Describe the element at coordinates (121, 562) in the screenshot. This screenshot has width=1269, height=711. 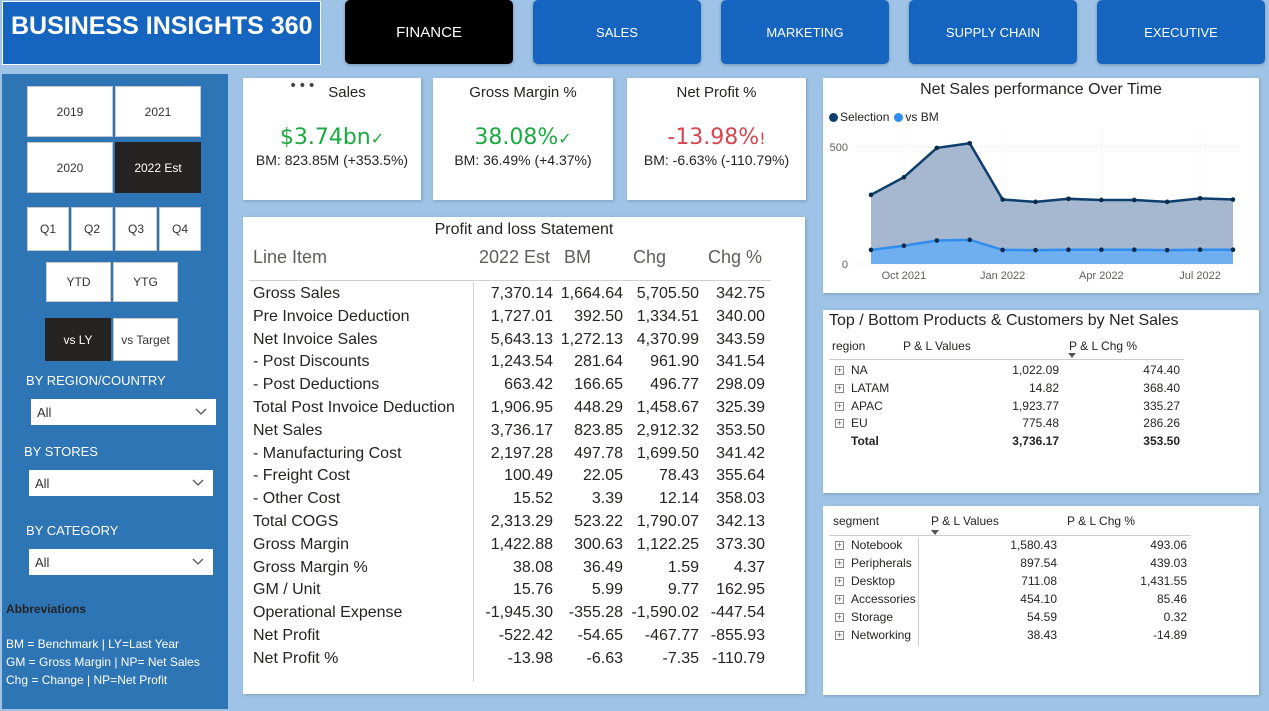
I see `category-dropdown: All` at that location.